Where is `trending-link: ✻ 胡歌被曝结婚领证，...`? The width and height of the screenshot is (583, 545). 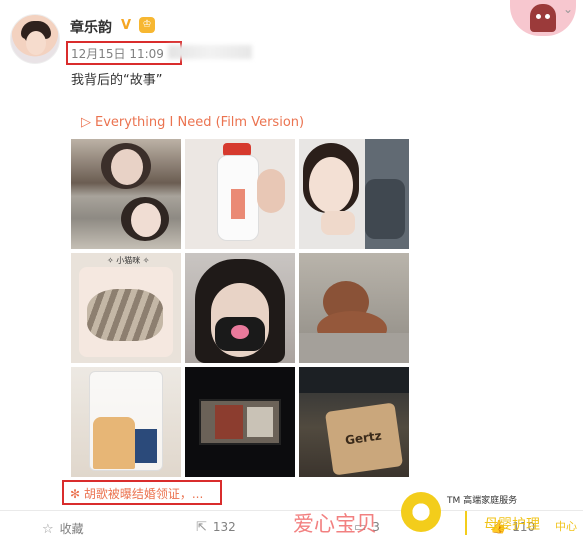 trending-link: ✻ 胡歌被曝结婚领证，... is located at coordinates (136, 493).